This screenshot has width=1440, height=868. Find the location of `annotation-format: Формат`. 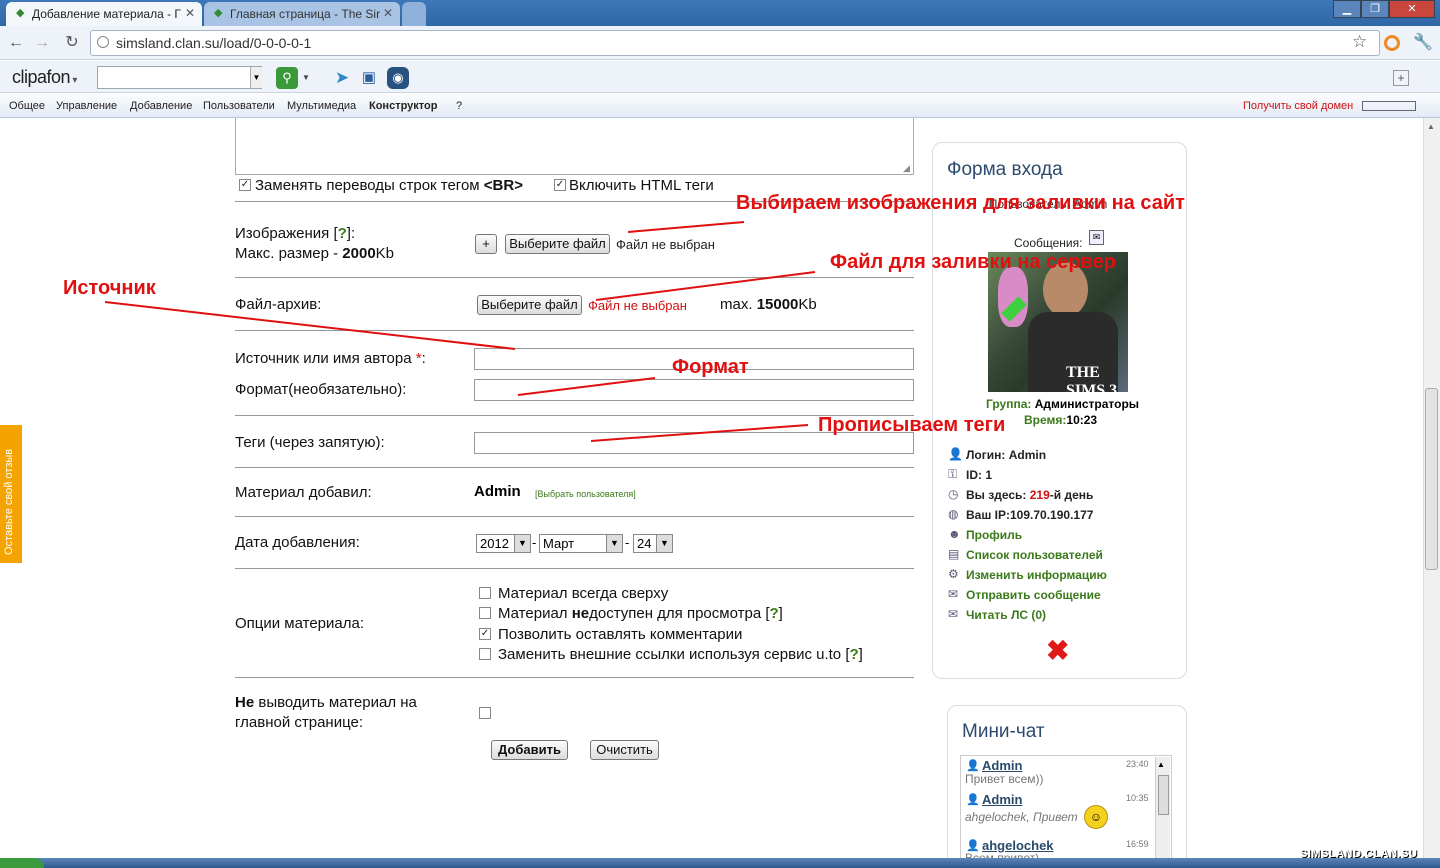

annotation-format: Формат is located at coordinates (710, 367).